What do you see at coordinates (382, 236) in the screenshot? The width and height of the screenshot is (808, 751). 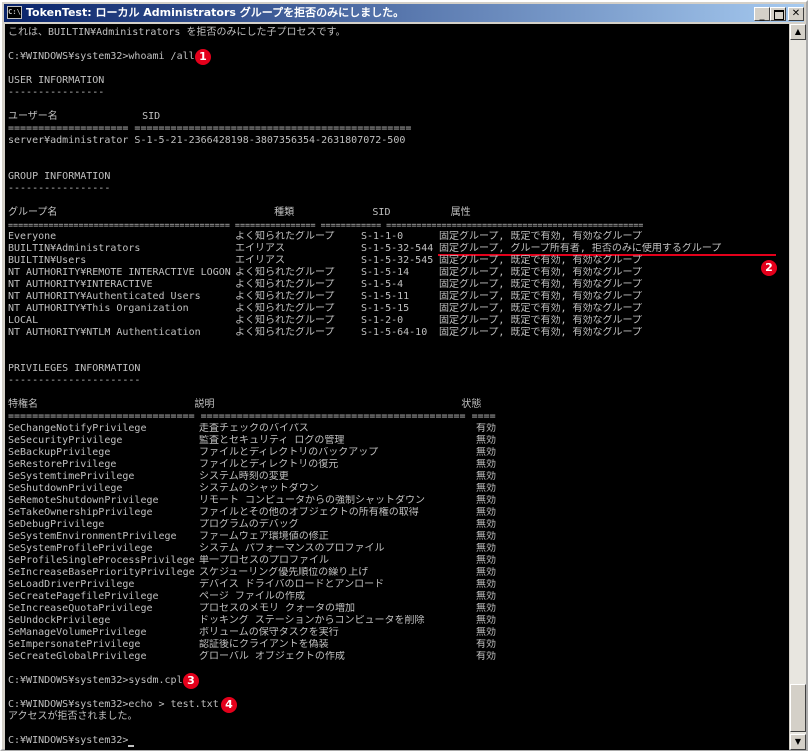 I see `group-sid-cell: S-1-1-0` at bounding box center [382, 236].